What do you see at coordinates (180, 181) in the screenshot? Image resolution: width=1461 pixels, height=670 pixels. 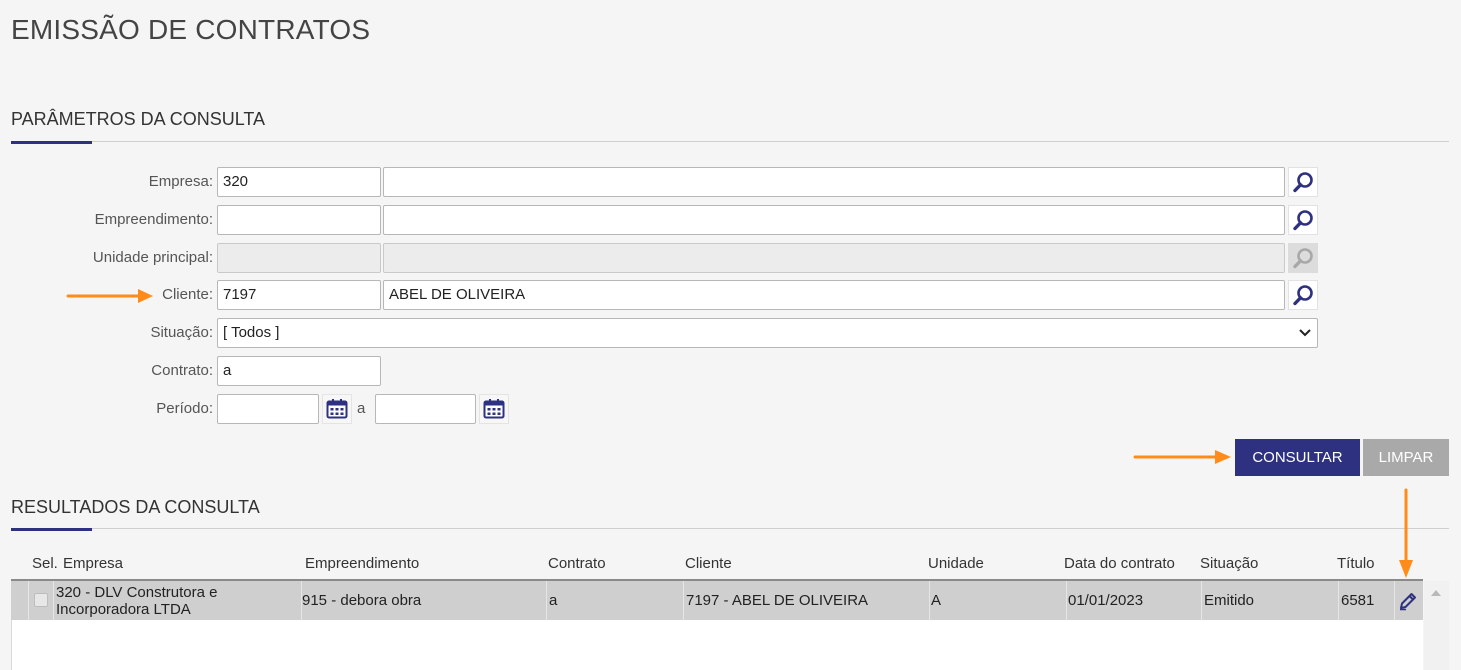 I see `empresa-label: Empresa:` at bounding box center [180, 181].